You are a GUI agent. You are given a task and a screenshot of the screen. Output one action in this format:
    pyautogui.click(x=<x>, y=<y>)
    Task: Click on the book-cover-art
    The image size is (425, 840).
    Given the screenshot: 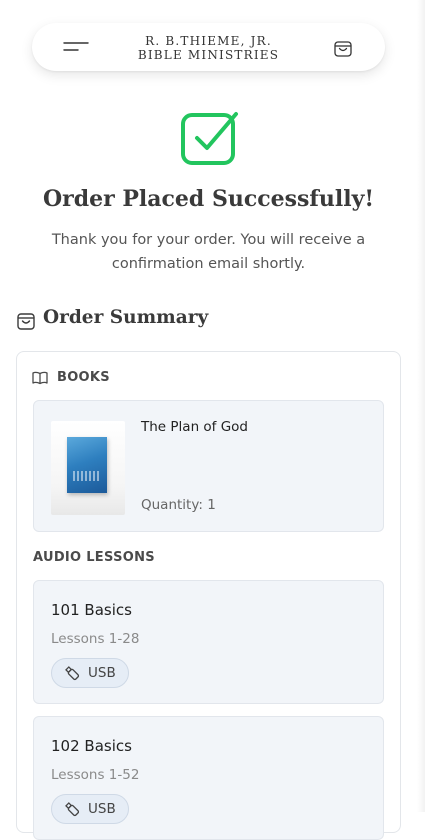 What is the action you would take?
    pyautogui.click(x=87, y=465)
    